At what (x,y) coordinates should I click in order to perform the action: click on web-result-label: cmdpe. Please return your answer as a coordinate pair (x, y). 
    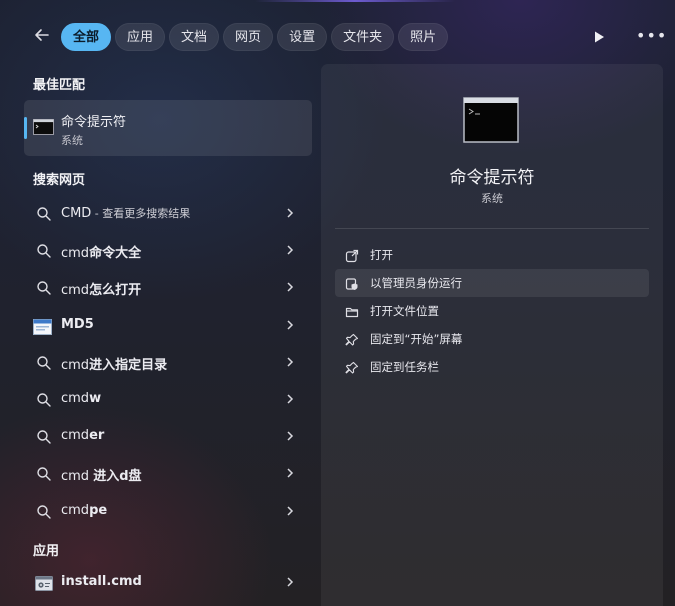
    Looking at the image, I should click on (84, 510).